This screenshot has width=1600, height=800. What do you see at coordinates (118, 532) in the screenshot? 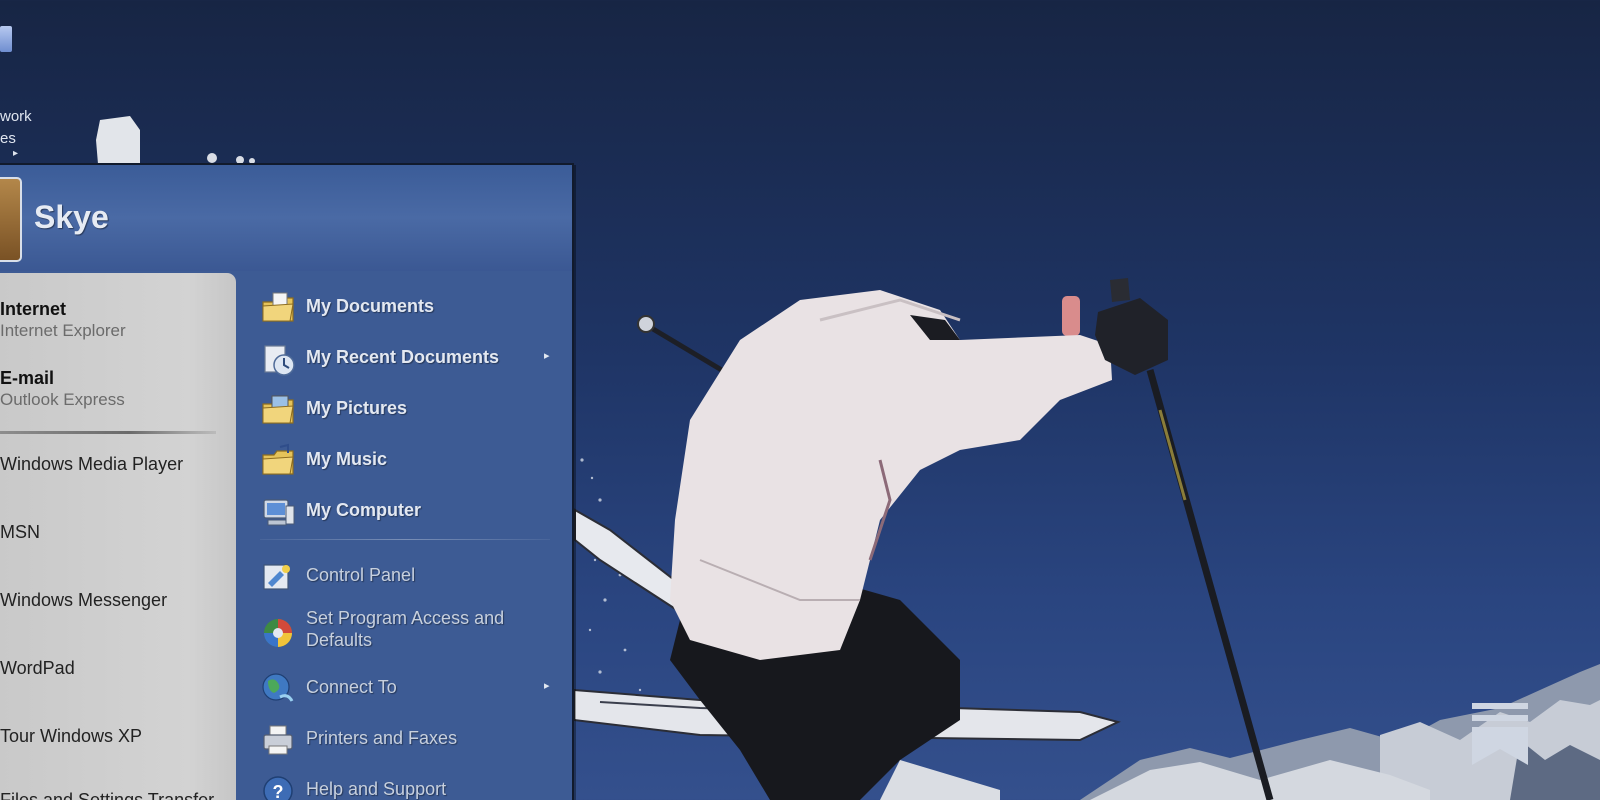
I see `program-item-msn: MSN` at bounding box center [118, 532].